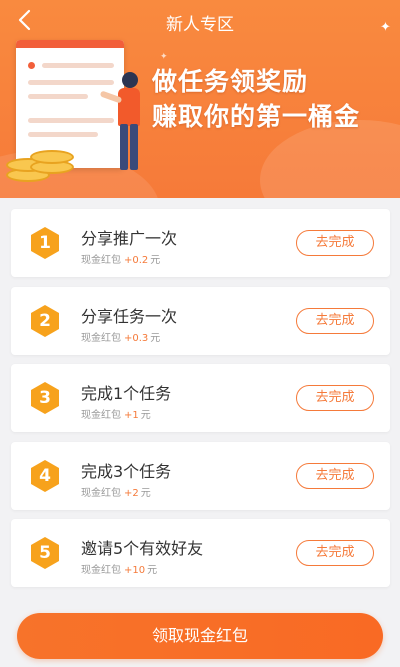  Describe the element at coordinates (45, 476) in the screenshot. I see `step-number-badge: 4` at that location.